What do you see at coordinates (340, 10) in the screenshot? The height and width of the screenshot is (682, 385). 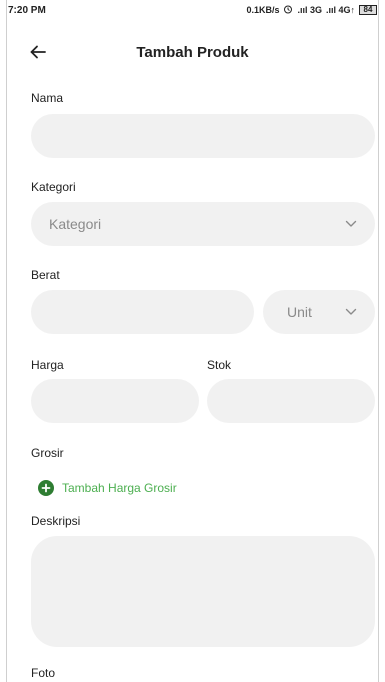 I see `signal-4g: .ııl 4G↑` at bounding box center [340, 10].